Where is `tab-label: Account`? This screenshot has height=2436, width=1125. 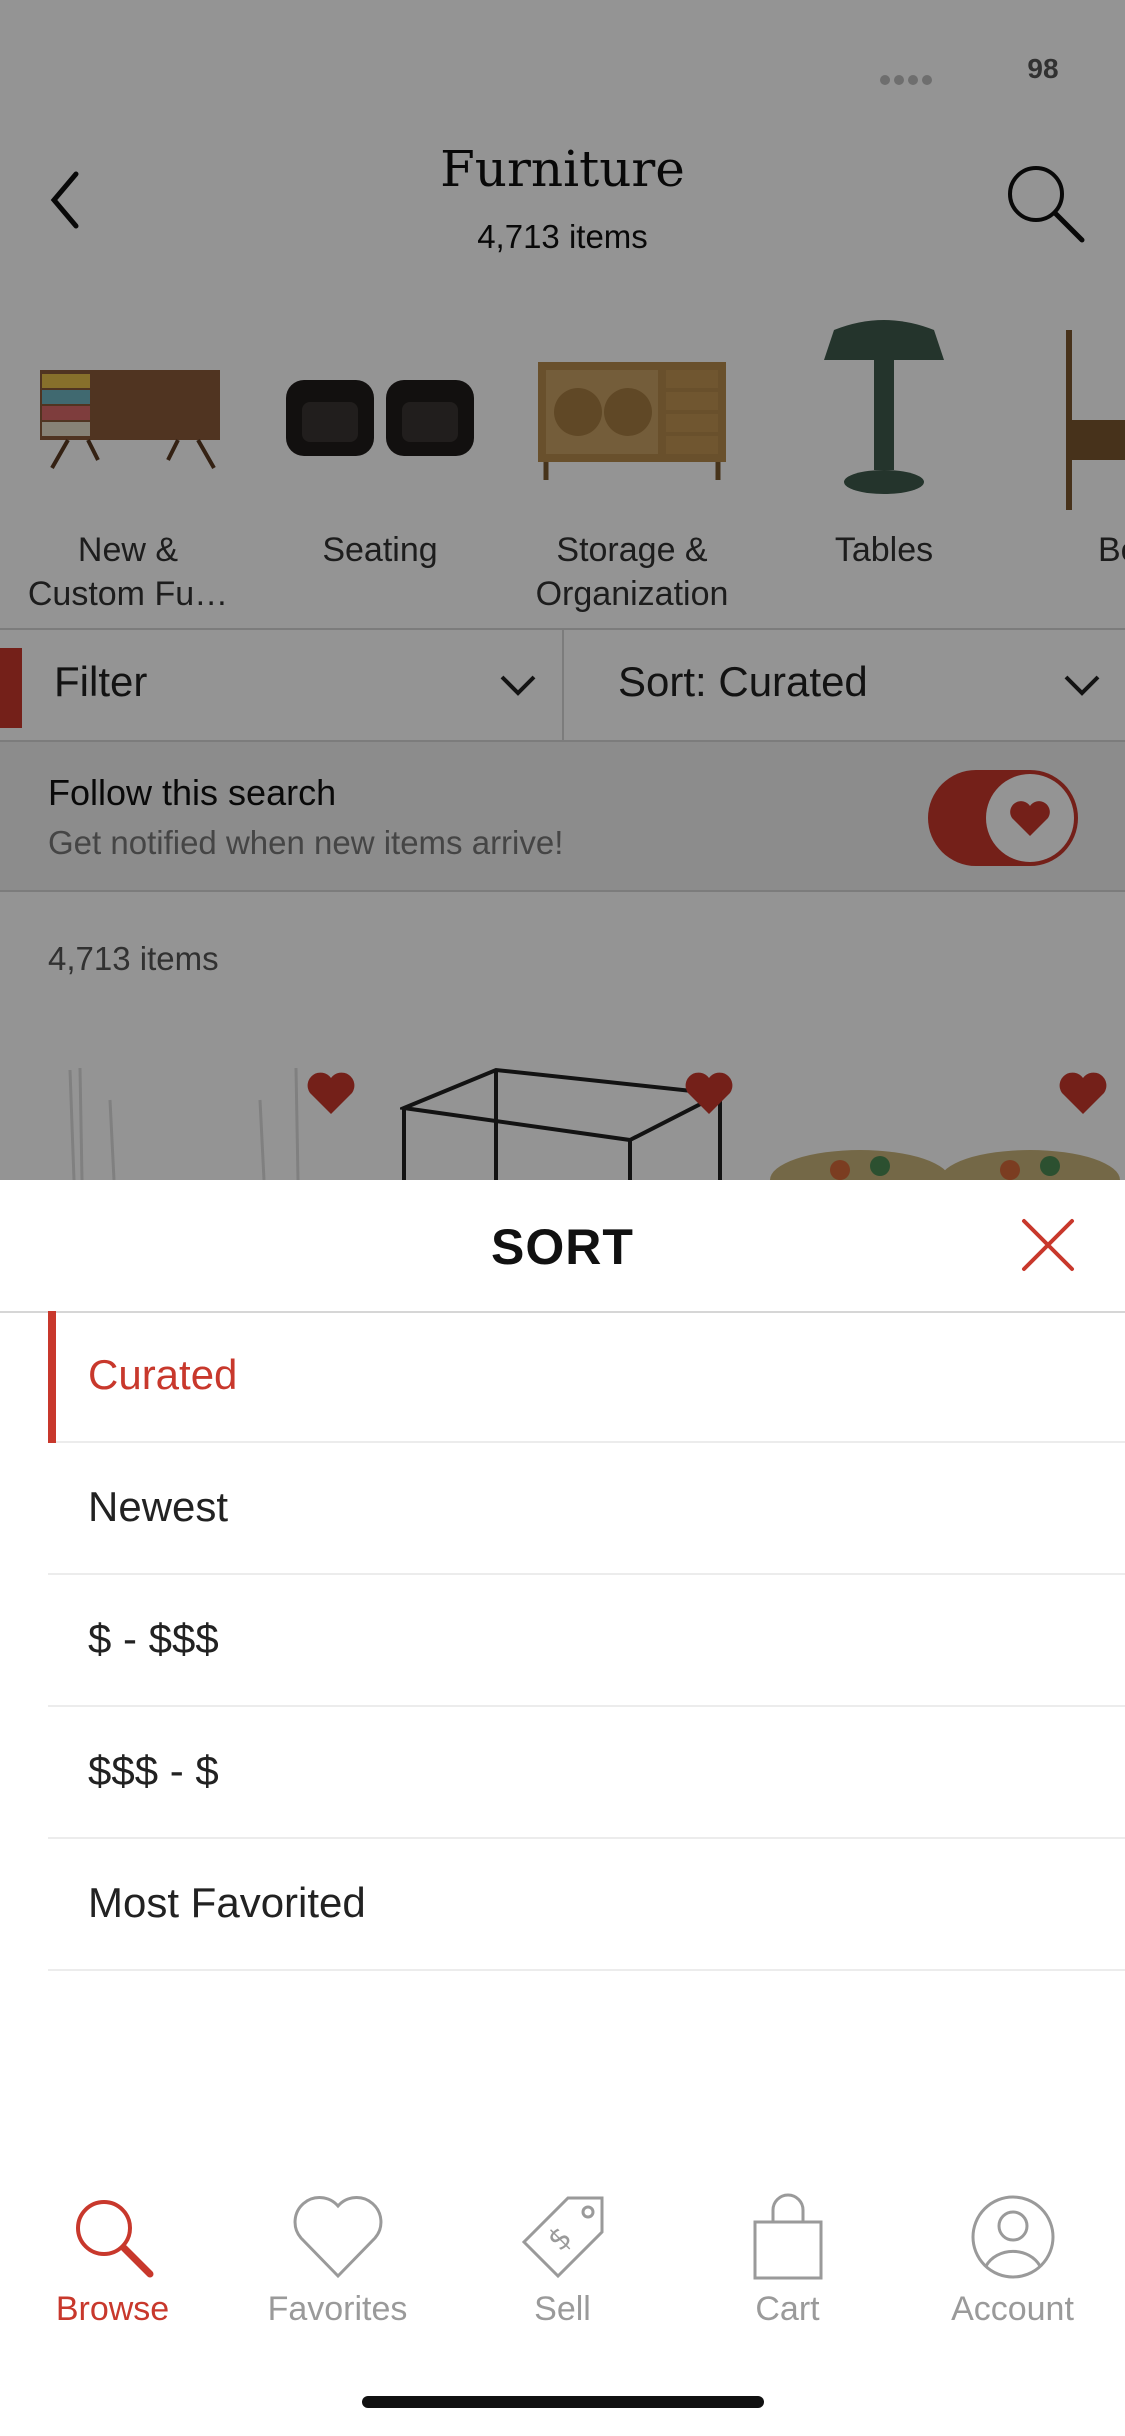
tab-label: Account is located at coordinates (1012, 2309).